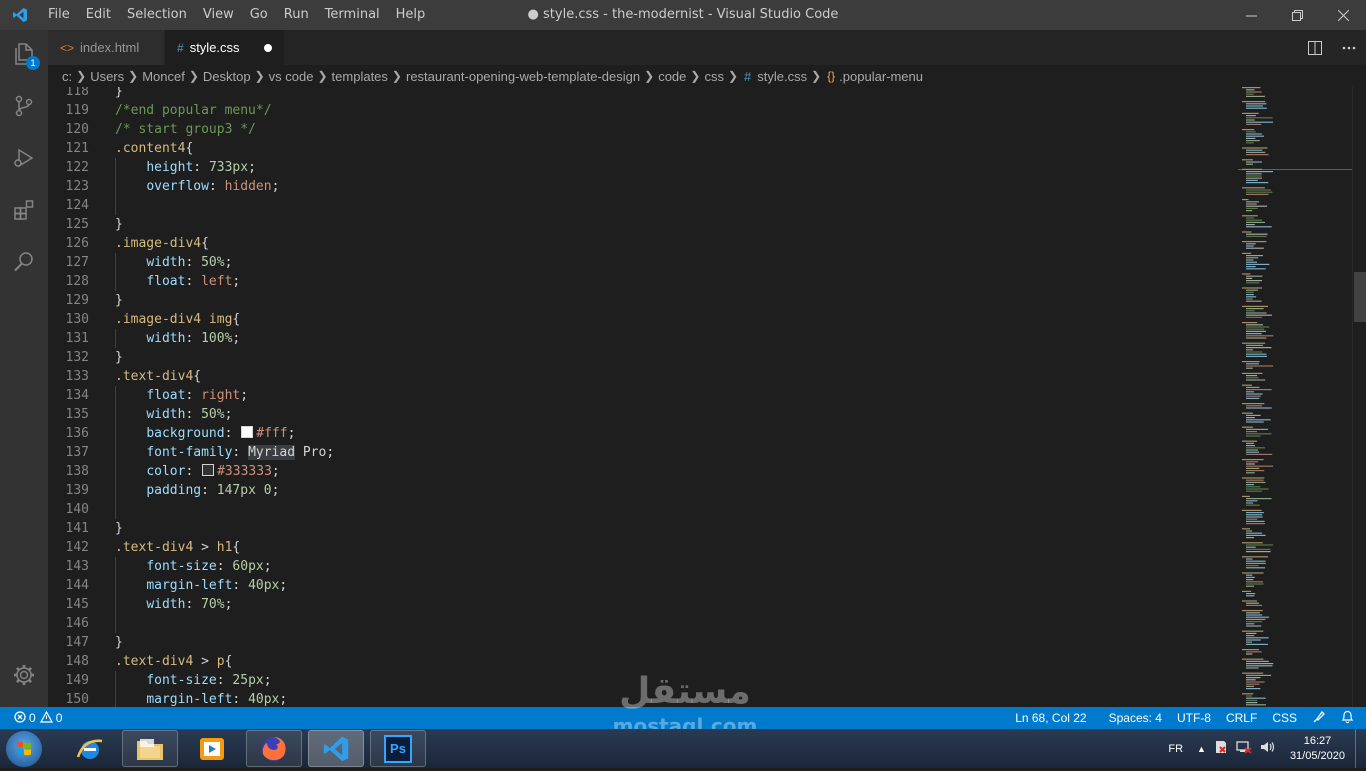 This screenshot has width=1366, height=771. What do you see at coordinates (185, 167) in the screenshot?
I see `code-text: height: 733px;` at bounding box center [185, 167].